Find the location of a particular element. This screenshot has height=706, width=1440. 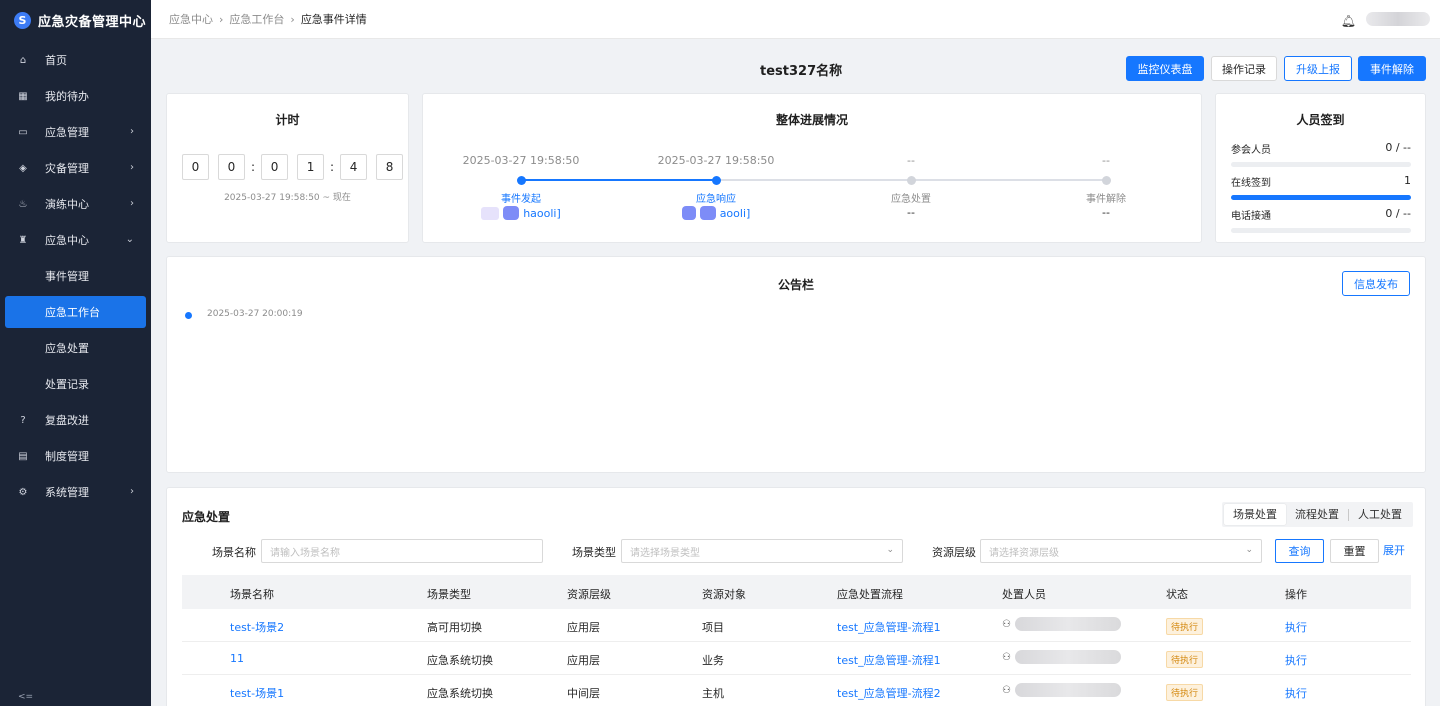

chevron-down-icon: ⌄ is located at coordinates (890, 550).